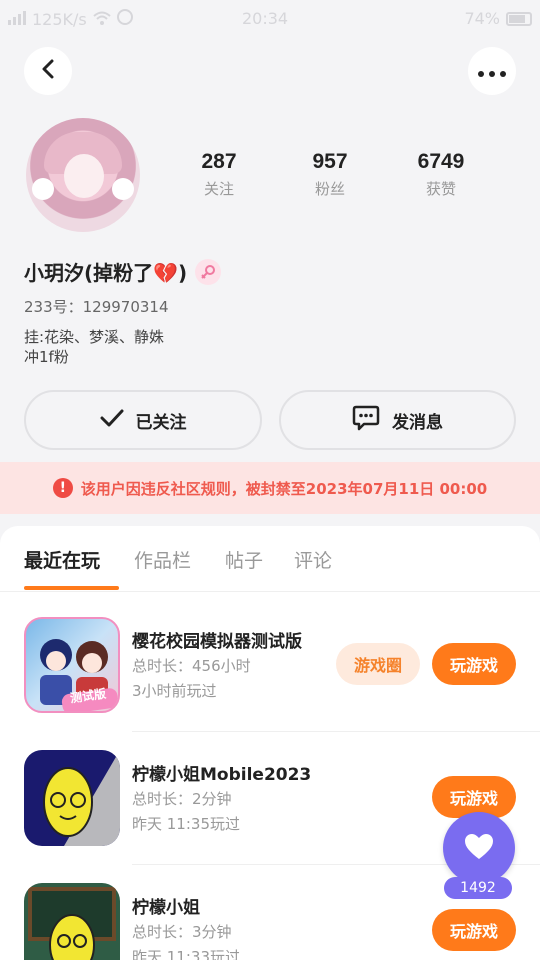 Image resolution: width=540 pixels, height=960 pixels. What do you see at coordinates (244, 559) in the screenshot?
I see `tab-posts: 帖子` at bounding box center [244, 559].